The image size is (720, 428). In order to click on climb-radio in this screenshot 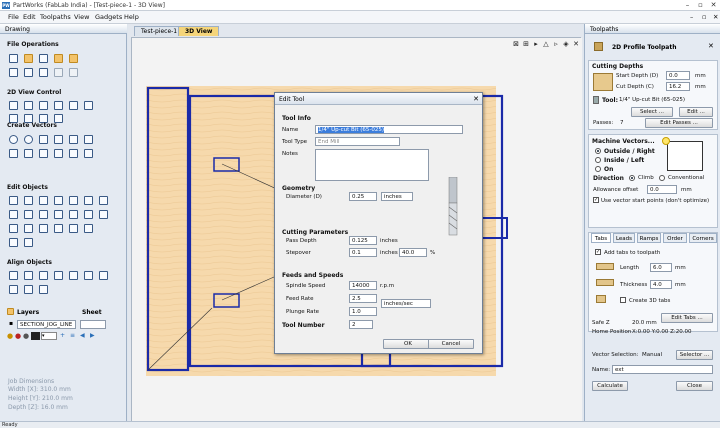, I will do `click(632, 178)`.